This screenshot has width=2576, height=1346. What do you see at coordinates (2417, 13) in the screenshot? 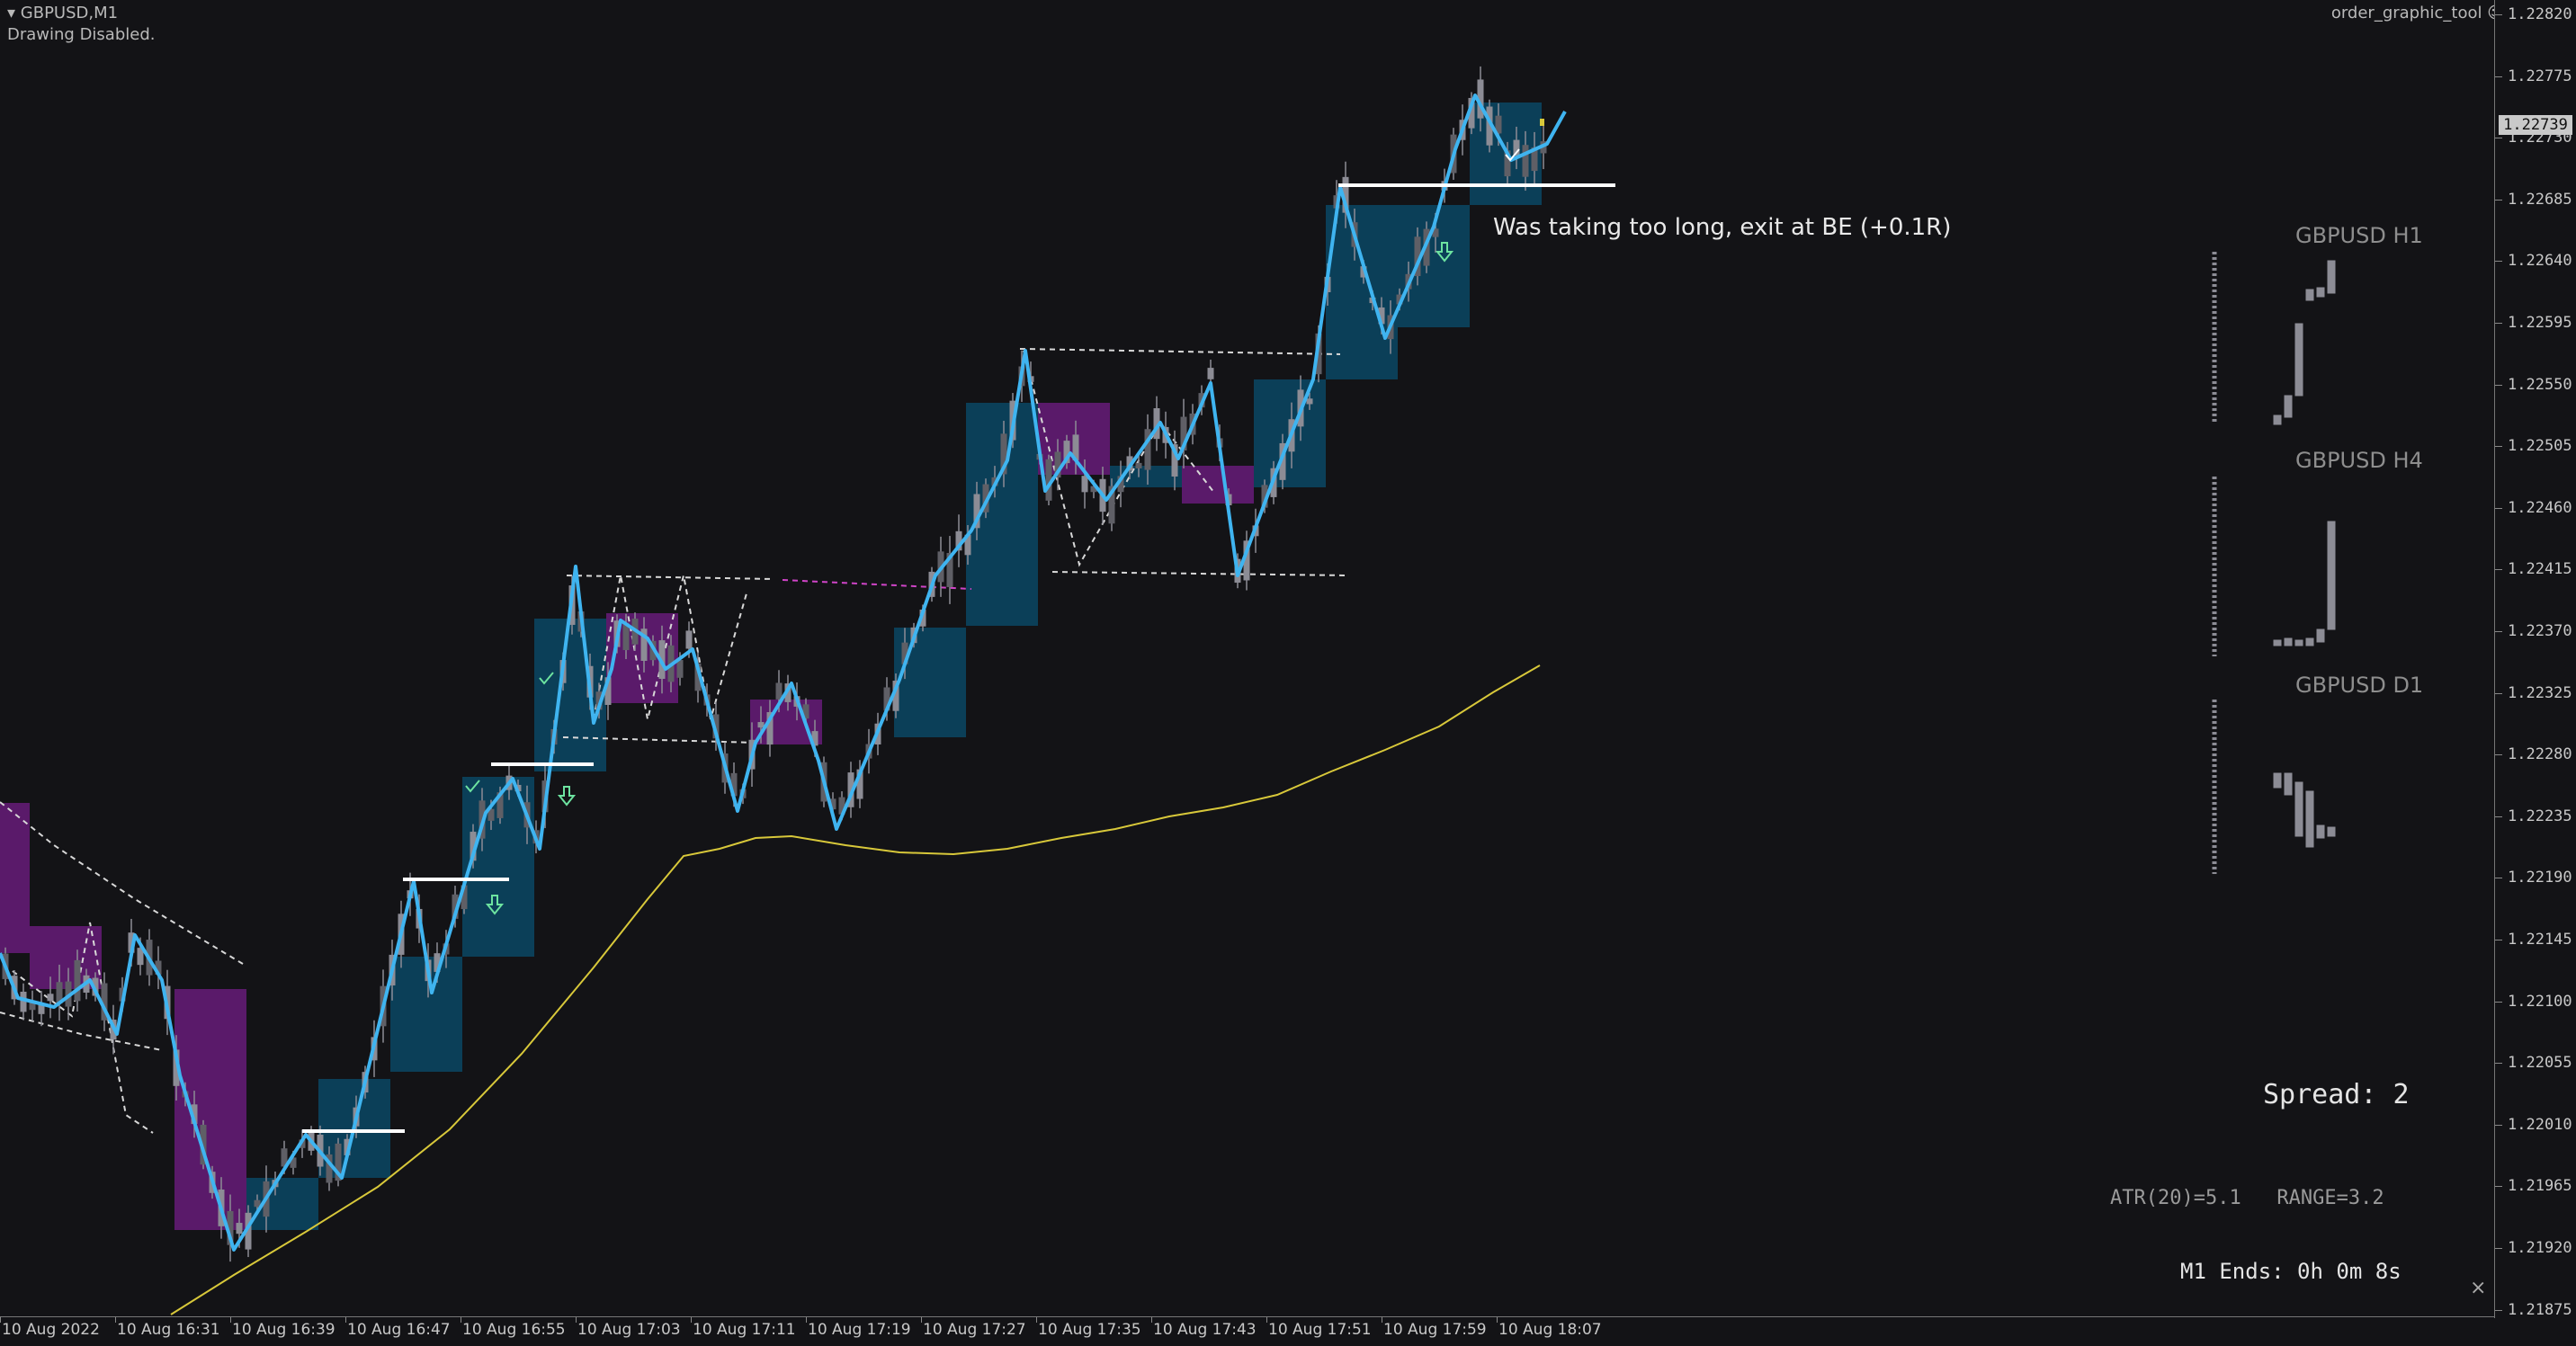
I see `order-graphic-tool-label: order_graphic_tool ☺` at bounding box center [2417, 13].